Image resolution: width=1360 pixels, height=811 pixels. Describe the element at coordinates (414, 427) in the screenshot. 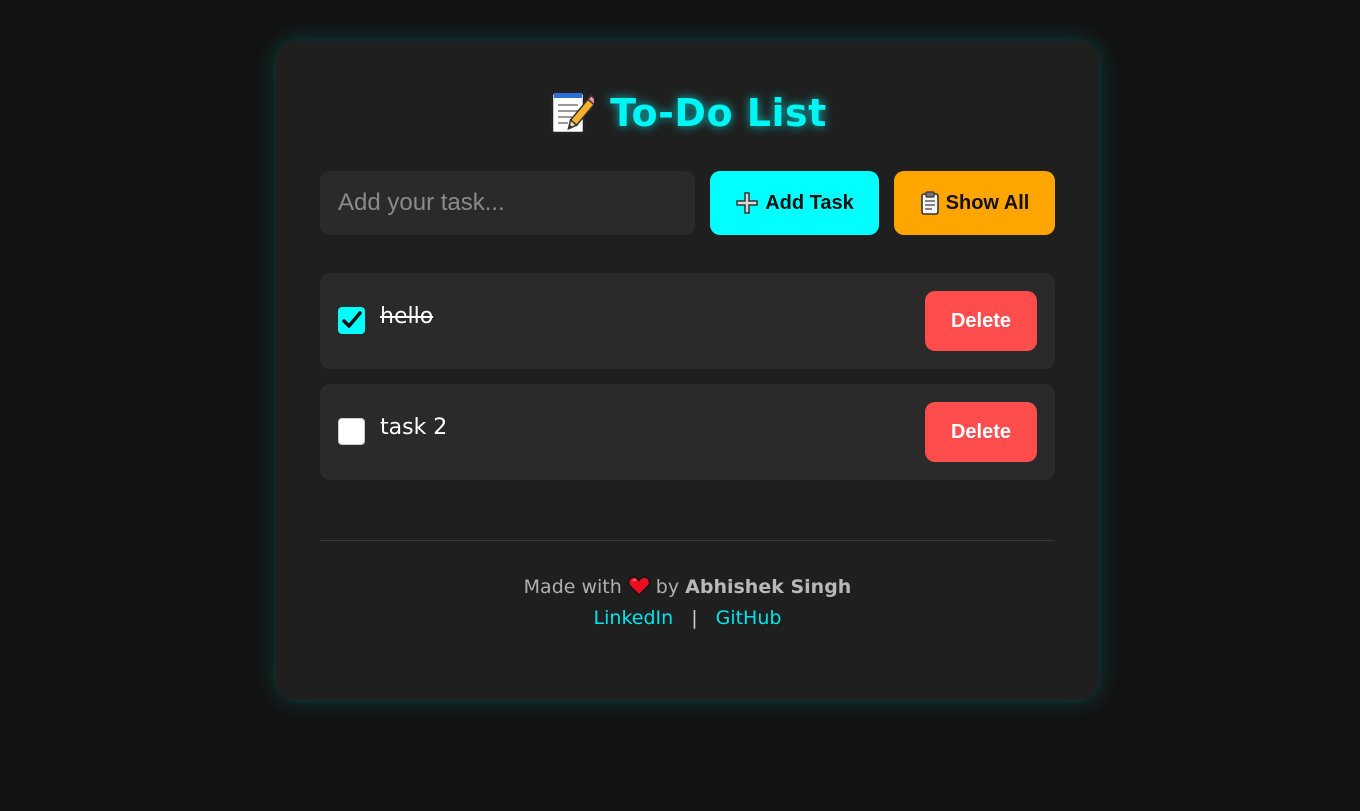

I see `task-text: task 2` at that location.